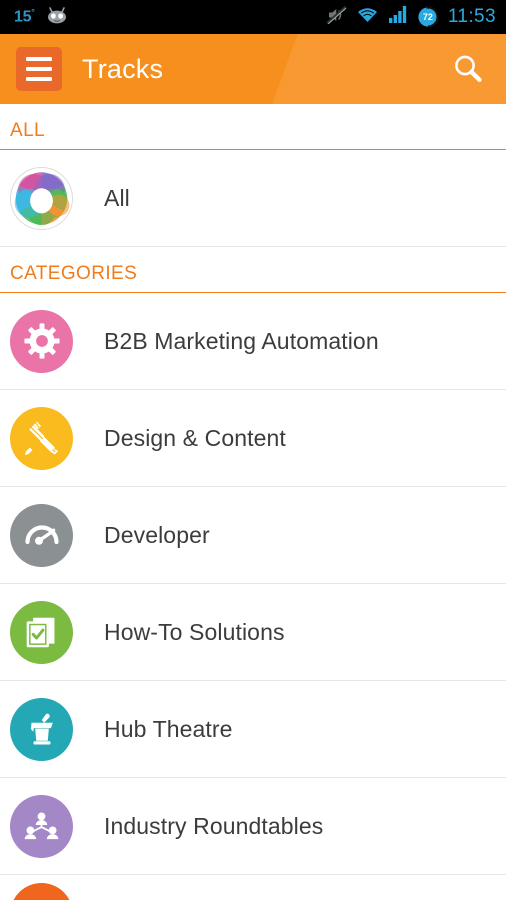 The image size is (506, 900). I want to click on cyanogenmod-robot-icon, so click(57, 17).